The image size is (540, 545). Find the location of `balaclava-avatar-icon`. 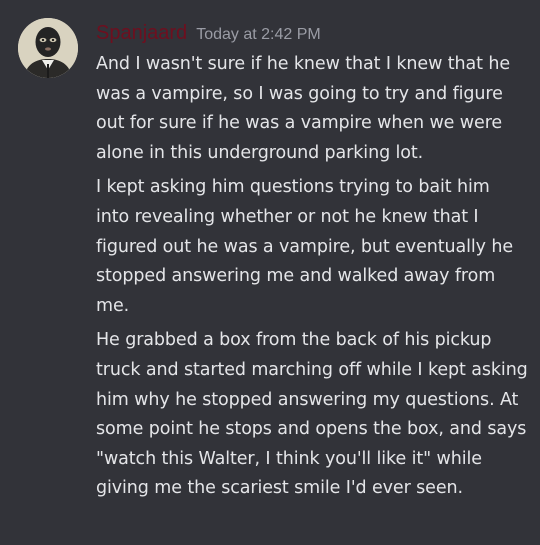

balaclava-avatar-icon is located at coordinates (48, 48).